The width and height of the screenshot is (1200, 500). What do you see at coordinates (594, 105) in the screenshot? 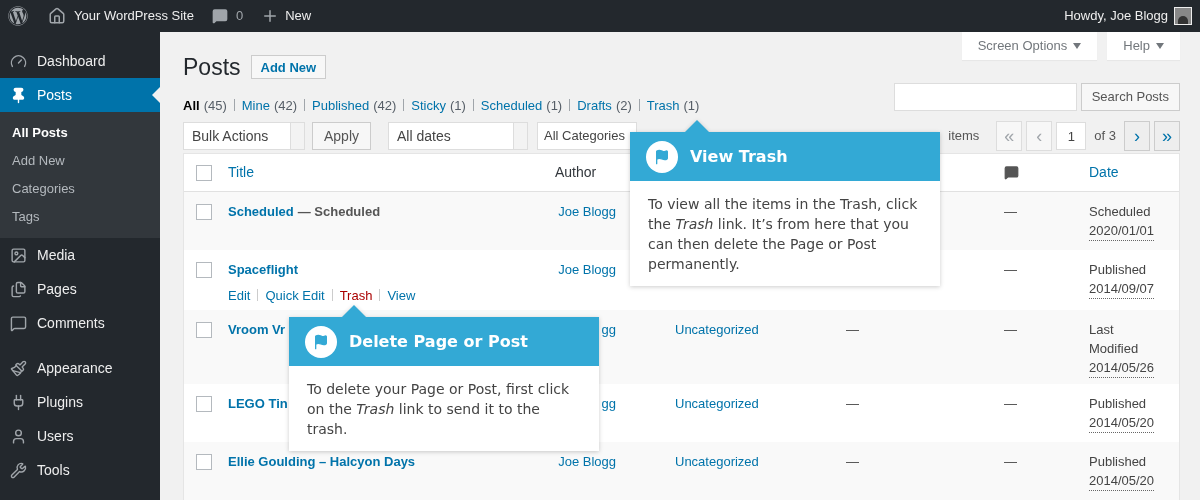
I see `filter-link: Drafts` at bounding box center [594, 105].